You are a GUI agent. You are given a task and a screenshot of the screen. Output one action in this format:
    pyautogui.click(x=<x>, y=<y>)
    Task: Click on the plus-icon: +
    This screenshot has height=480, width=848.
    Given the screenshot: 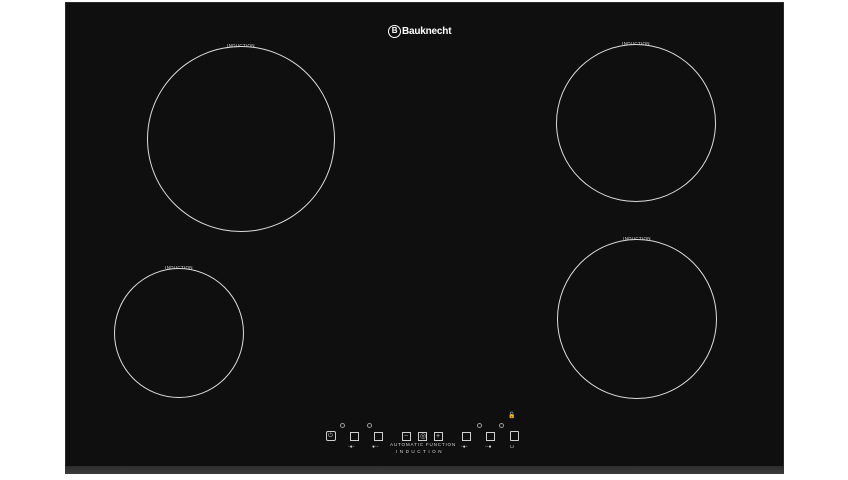 What is the action you would take?
    pyautogui.click(x=438, y=436)
    